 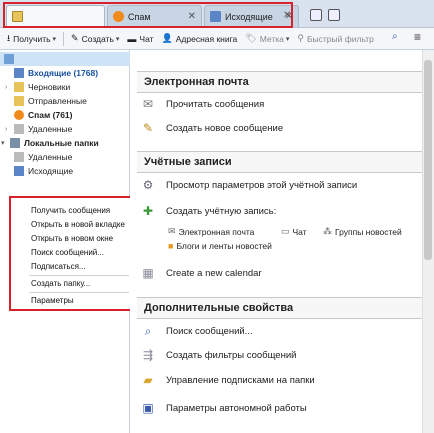 I want to click on quick-filter-button: ⚲ Быстрый фильтр, so click(x=335, y=39).